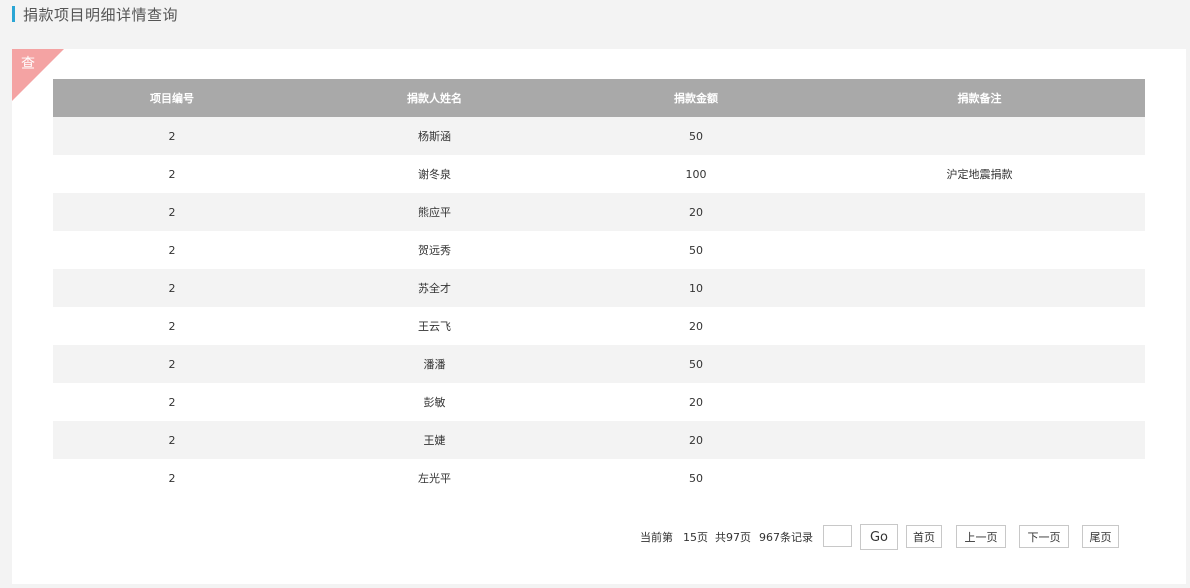 The width and height of the screenshot is (1190, 588). I want to click on next-page-button: 下一页, so click(1044, 536).